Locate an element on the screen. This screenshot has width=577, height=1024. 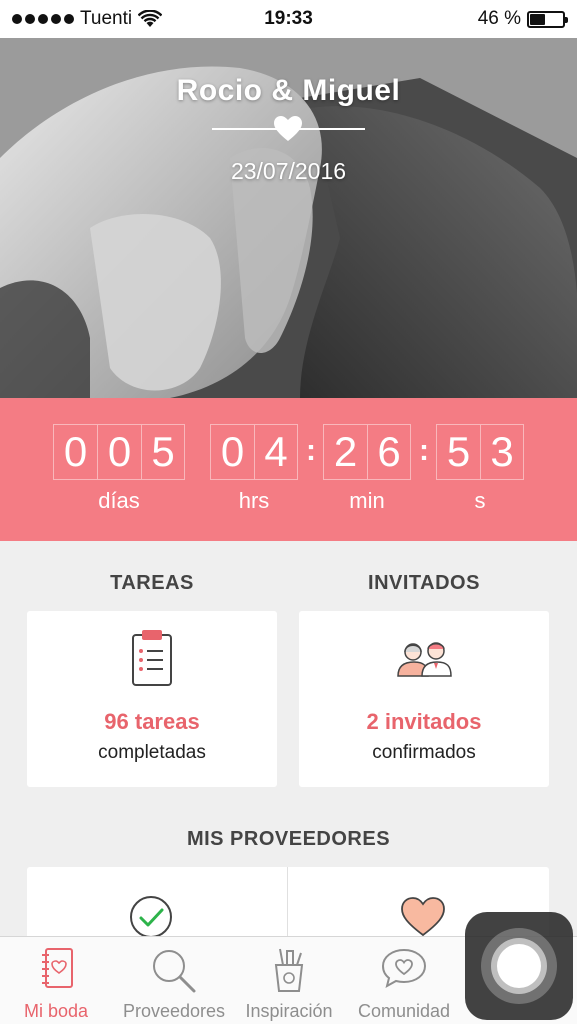
check-circle-icon is located at coordinates (151, 917).